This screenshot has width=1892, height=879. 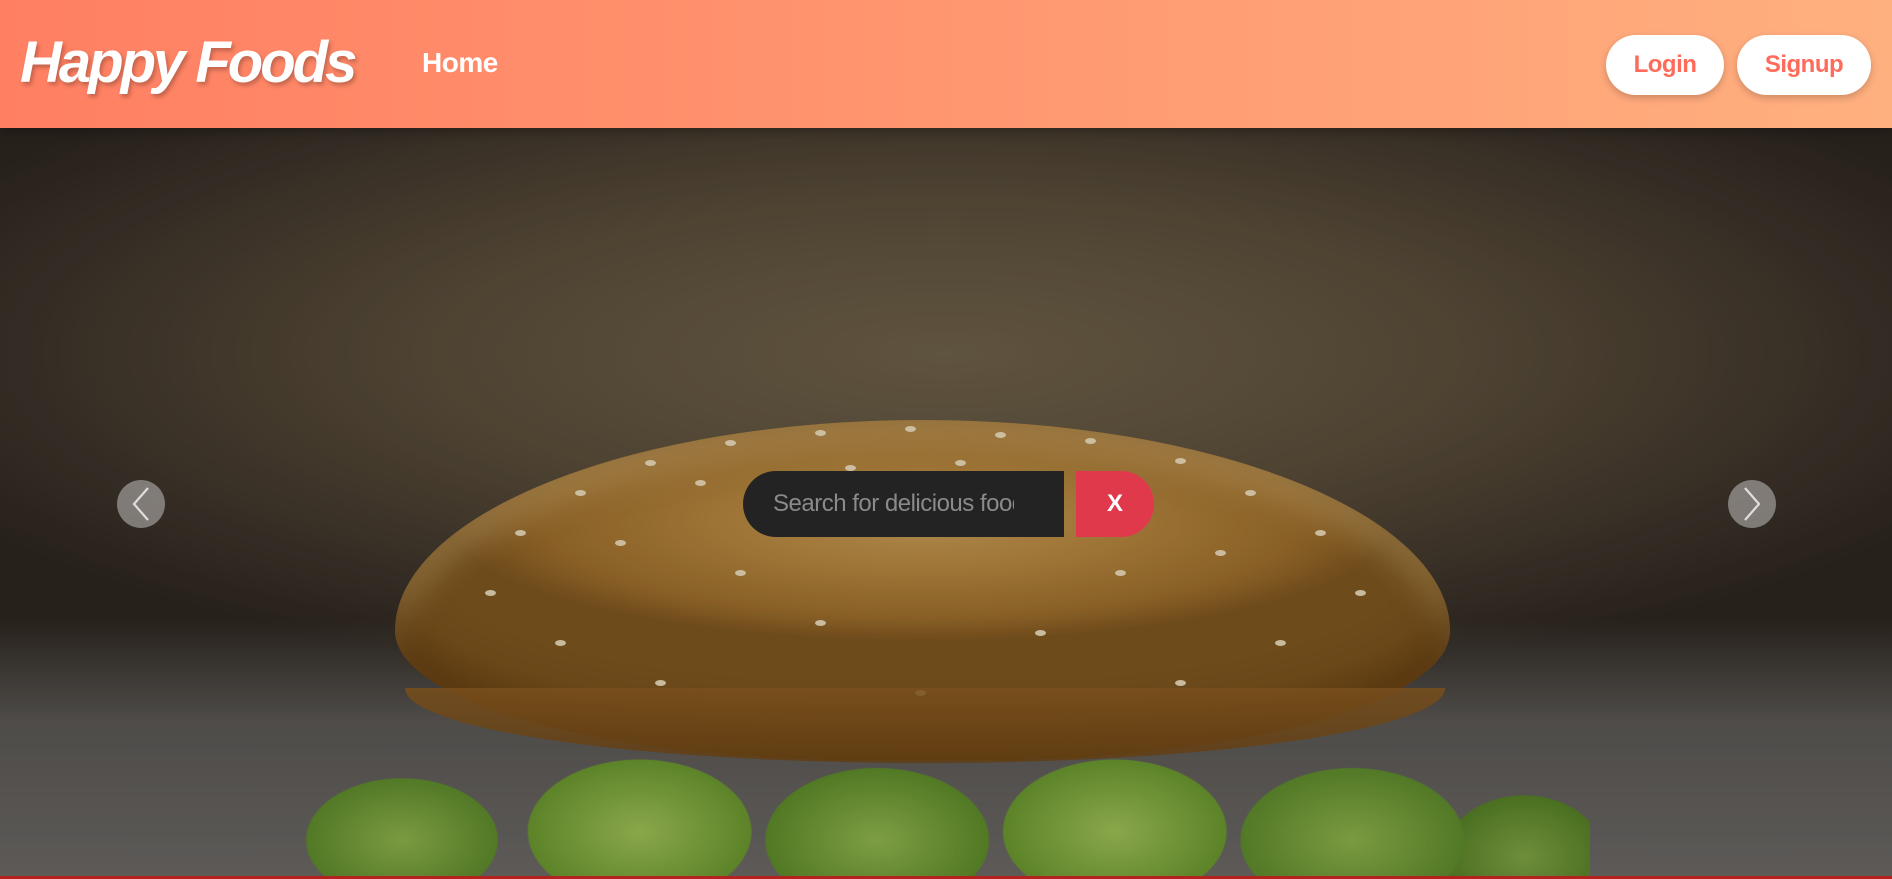 What do you see at coordinates (188, 63) in the screenshot?
I see `brand-logo: Happy Foods` at bounding box center [188, 63].